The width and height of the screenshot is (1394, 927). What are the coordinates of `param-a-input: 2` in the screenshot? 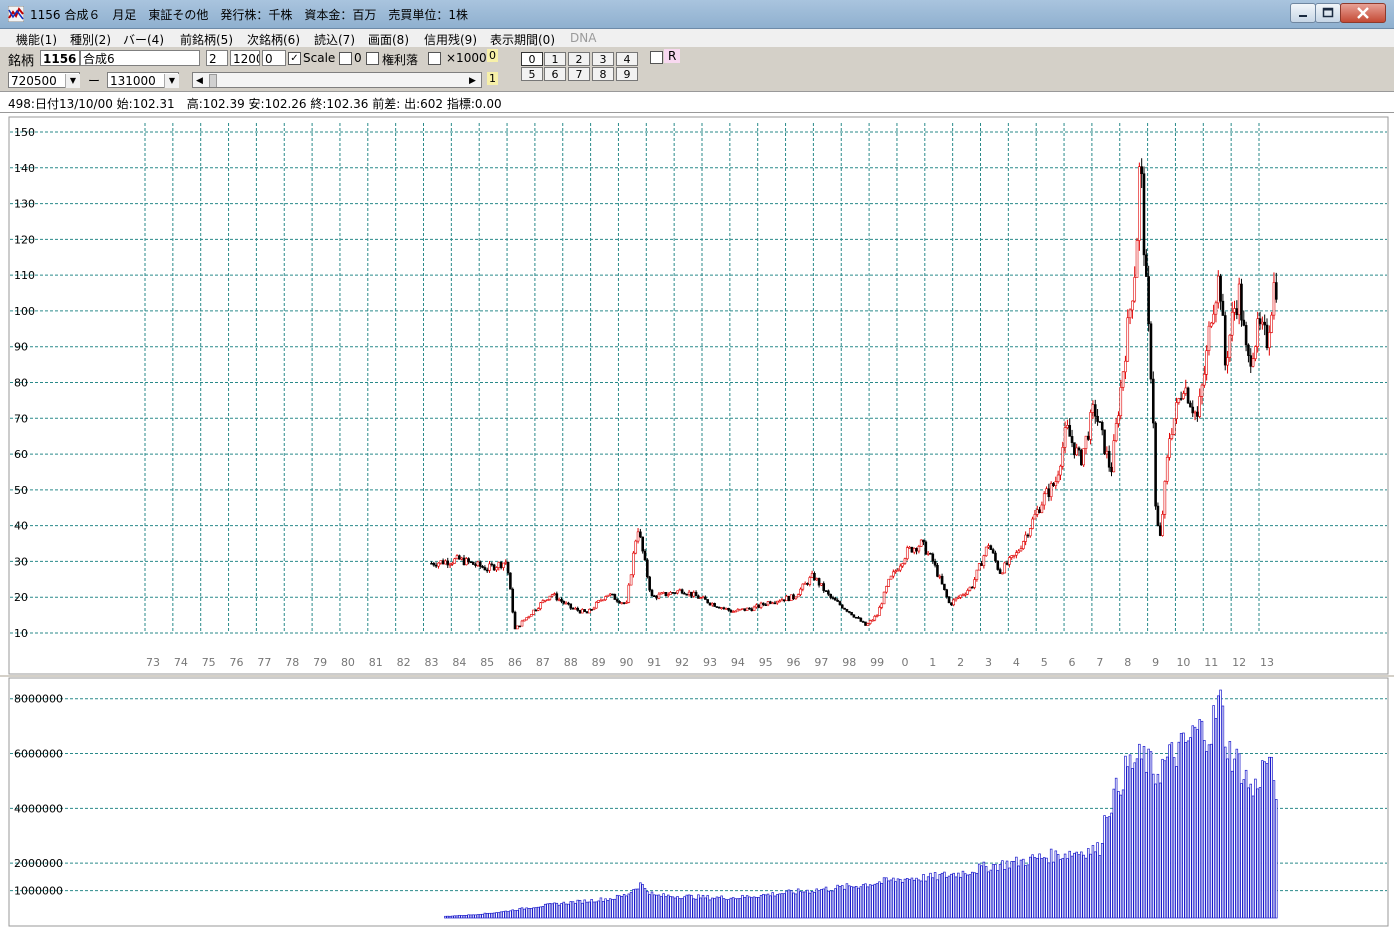 It's located at (217, 58).